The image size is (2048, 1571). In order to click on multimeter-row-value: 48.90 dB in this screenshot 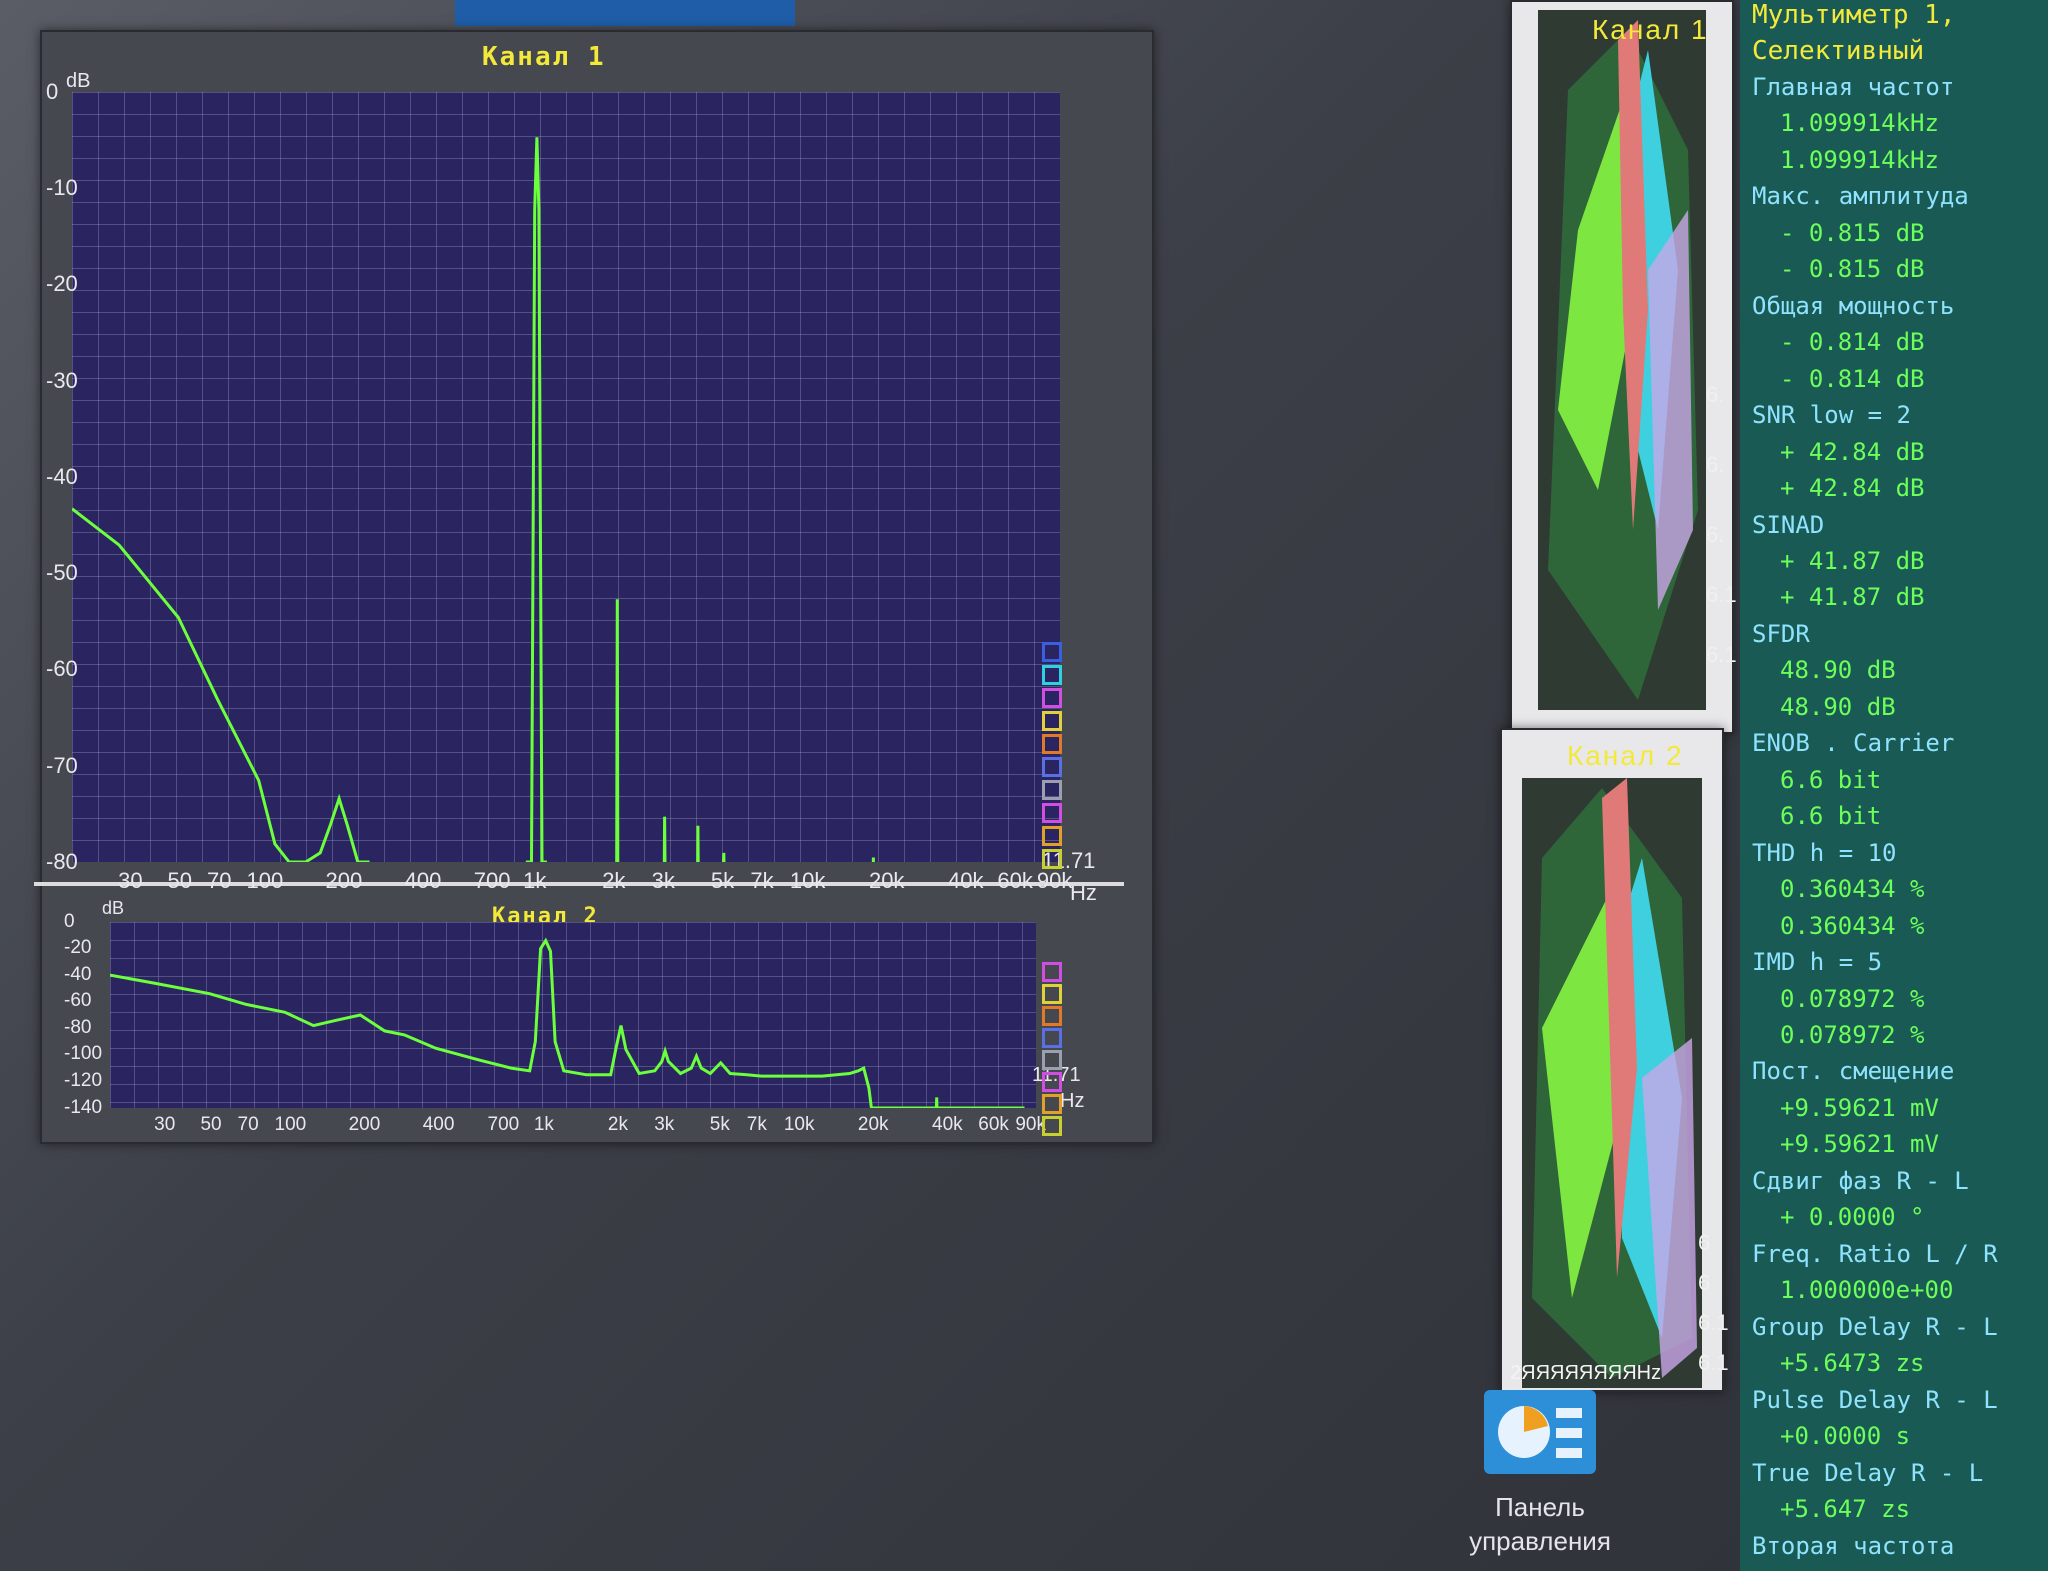, I will do `click(1838, 706)`.